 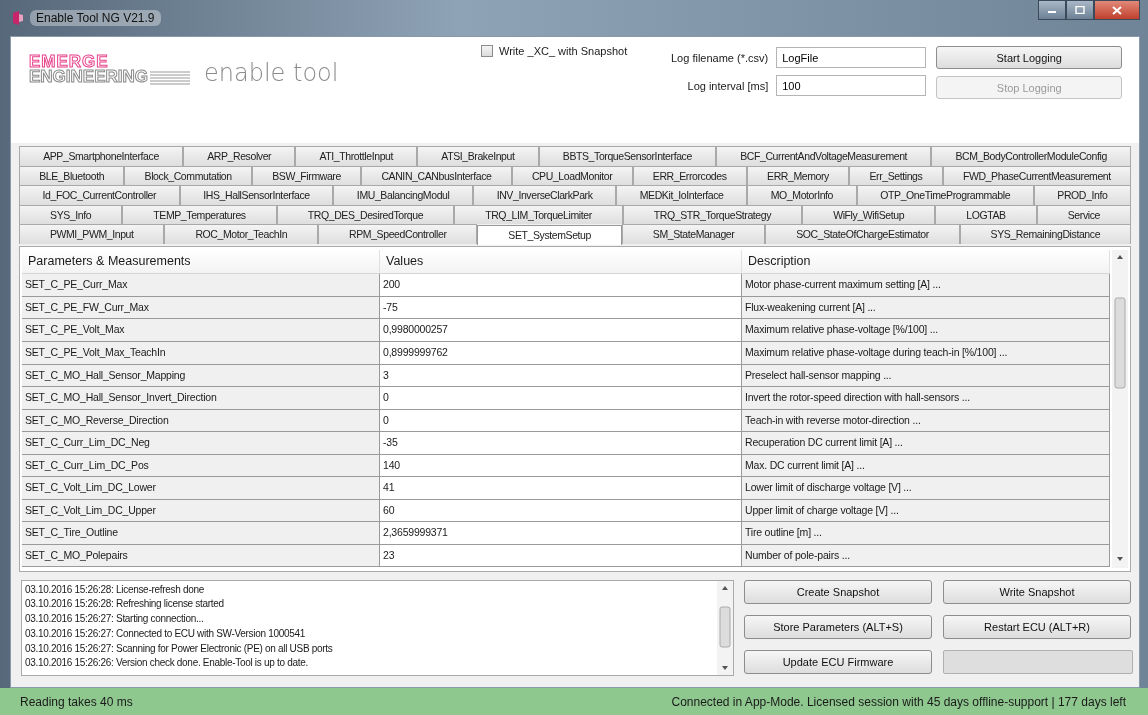 What do you see at coordinates (179, 648) in the screenshot?
I see `log-line: 03.10.2016 15:26:27: Scanning for Power Electronic (PE) on all USB ports` at bounding box center [179, 648].